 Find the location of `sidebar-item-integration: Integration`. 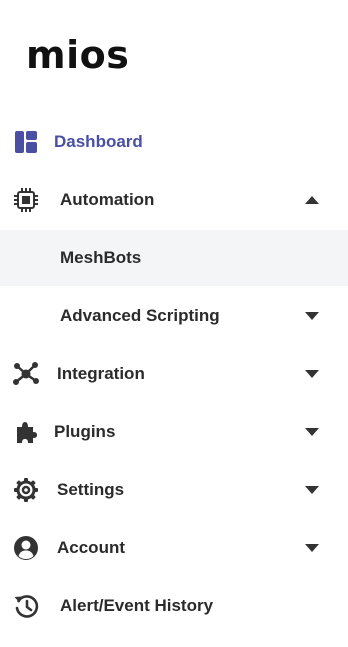

sidebar-item-integration: Integration is located at coordinates (174, 374).